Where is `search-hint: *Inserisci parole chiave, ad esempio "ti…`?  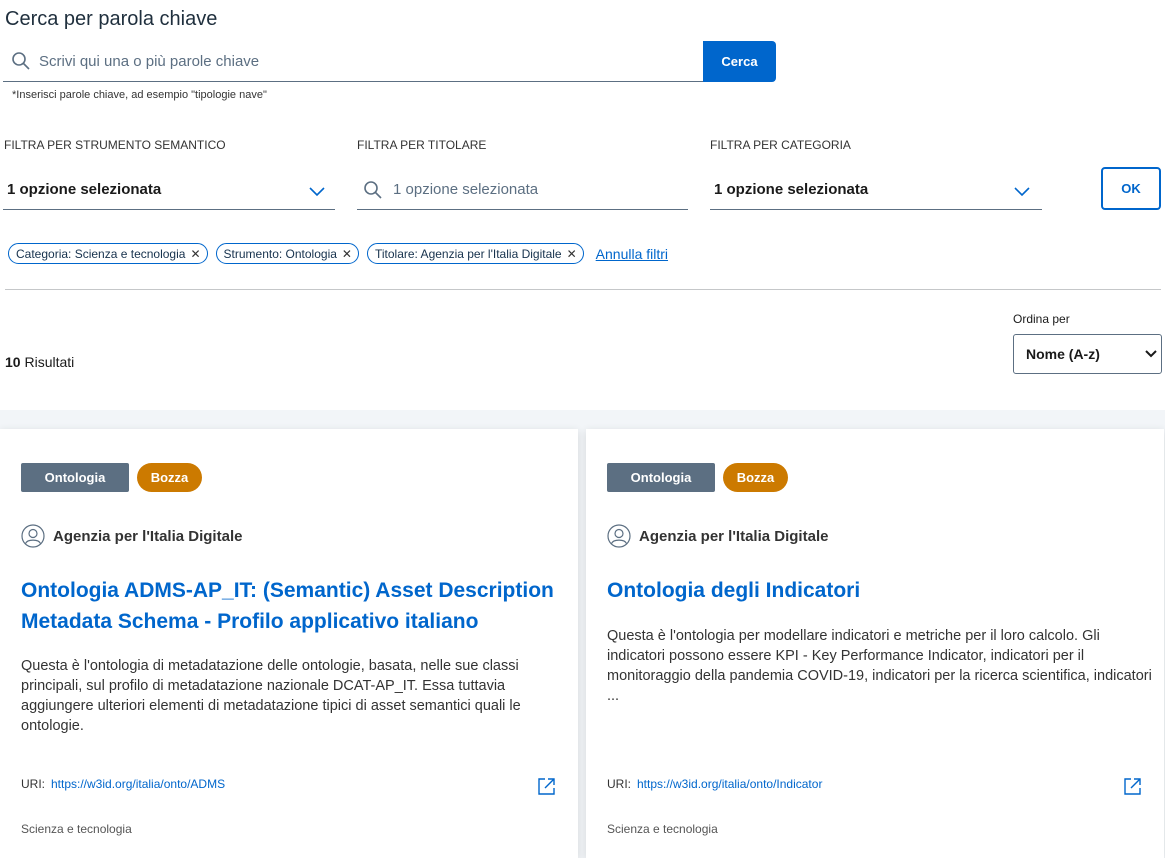 search-hint: *Inserisci parole chiave, ad esempio "ti… is located at coordinates (139, 95).